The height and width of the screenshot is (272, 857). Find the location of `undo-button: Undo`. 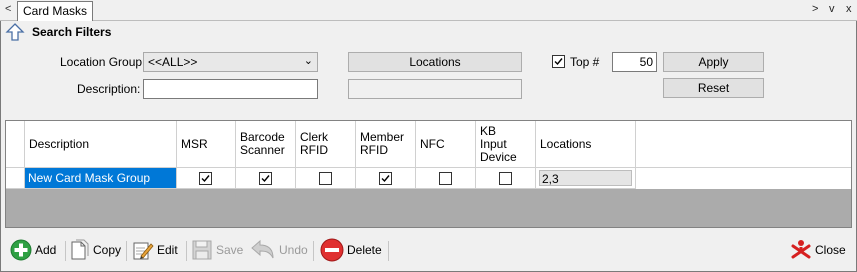

undo-button: Undo is located at coordinates (279, 250).